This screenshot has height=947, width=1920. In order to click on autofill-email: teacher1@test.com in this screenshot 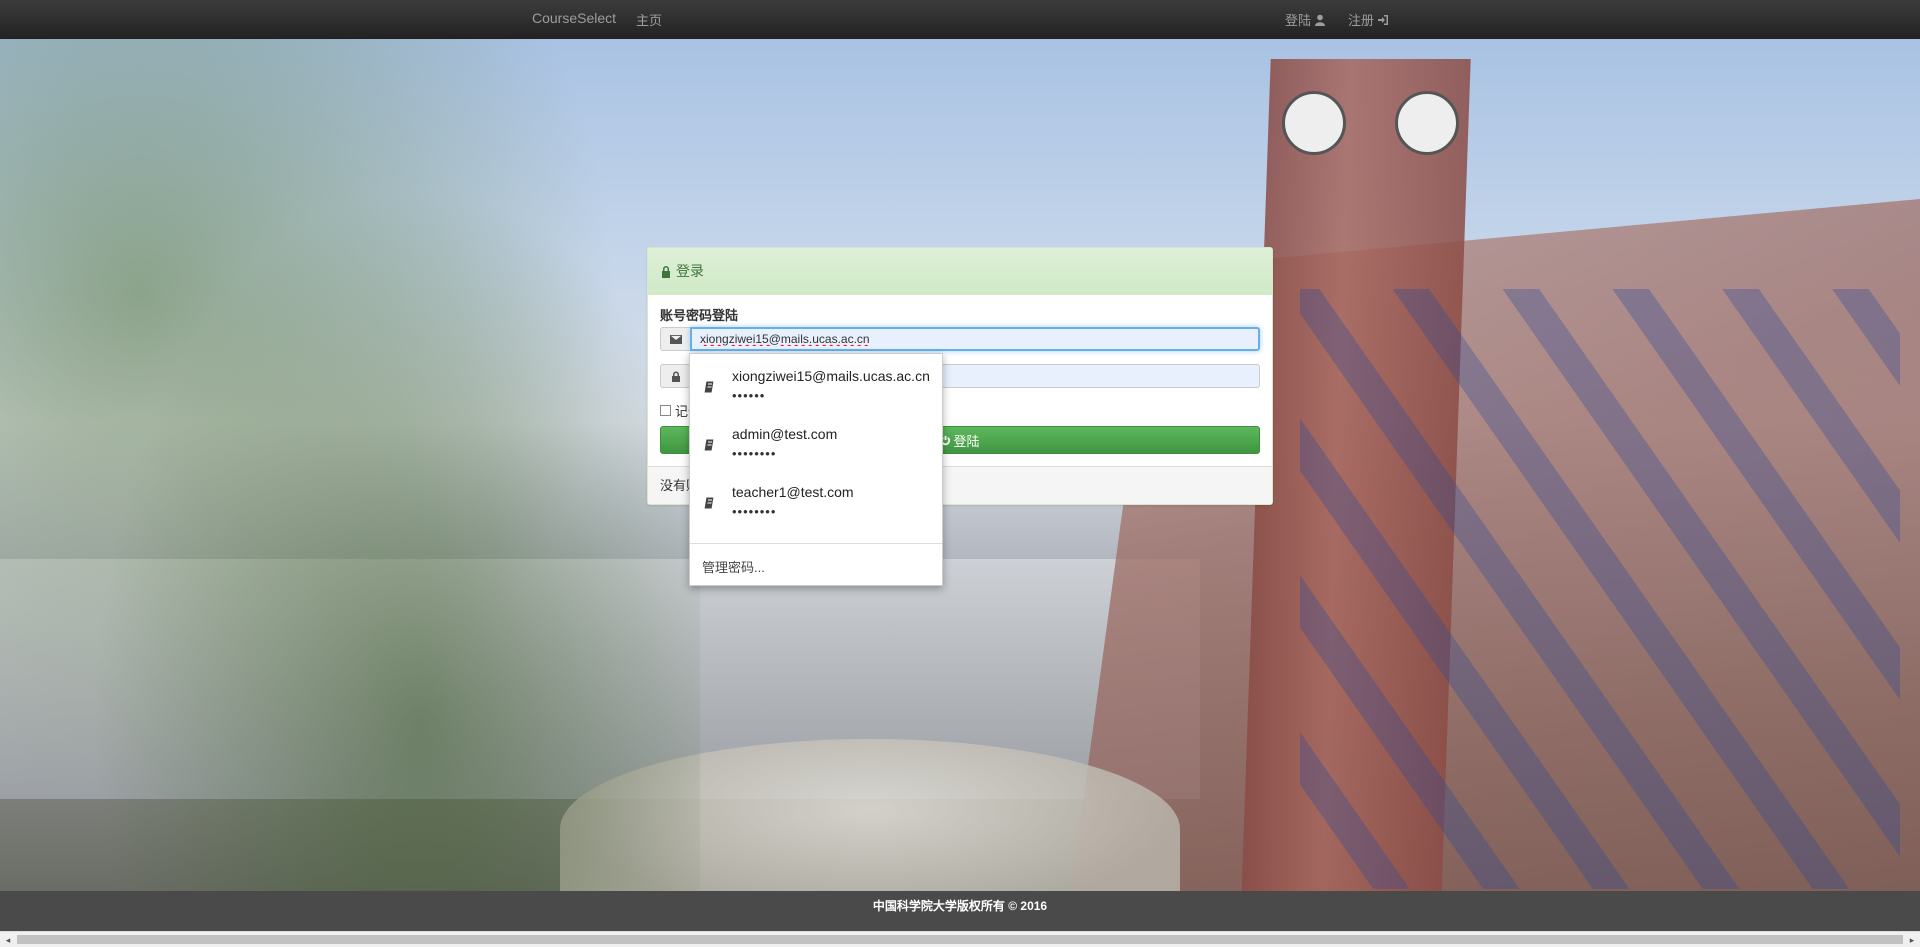, I will do `click(793, 492)`.